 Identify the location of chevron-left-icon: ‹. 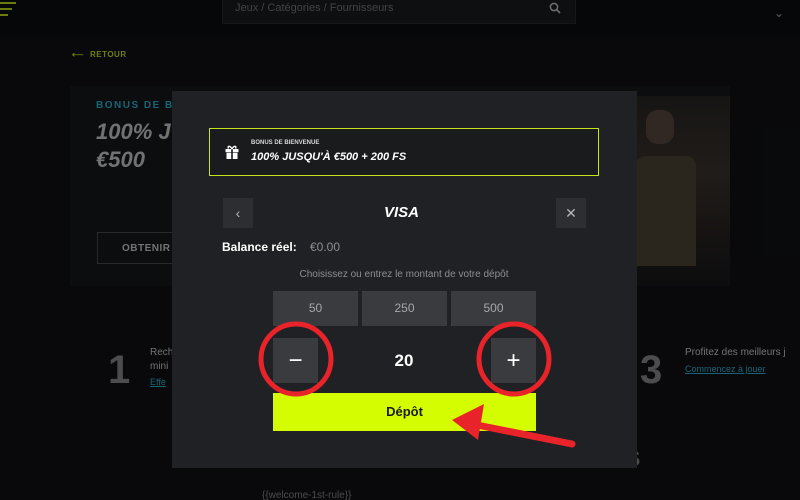
(238, 213).